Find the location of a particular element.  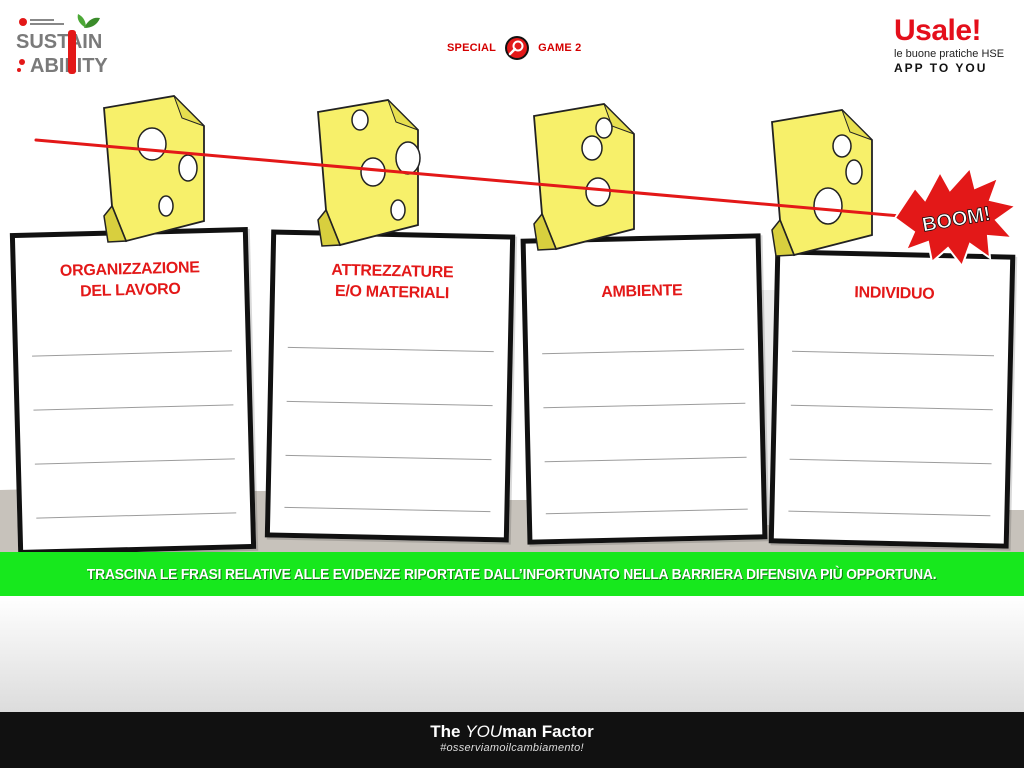

barrier-card-environment: AMBIENTE is located at coordinates (644, 389).